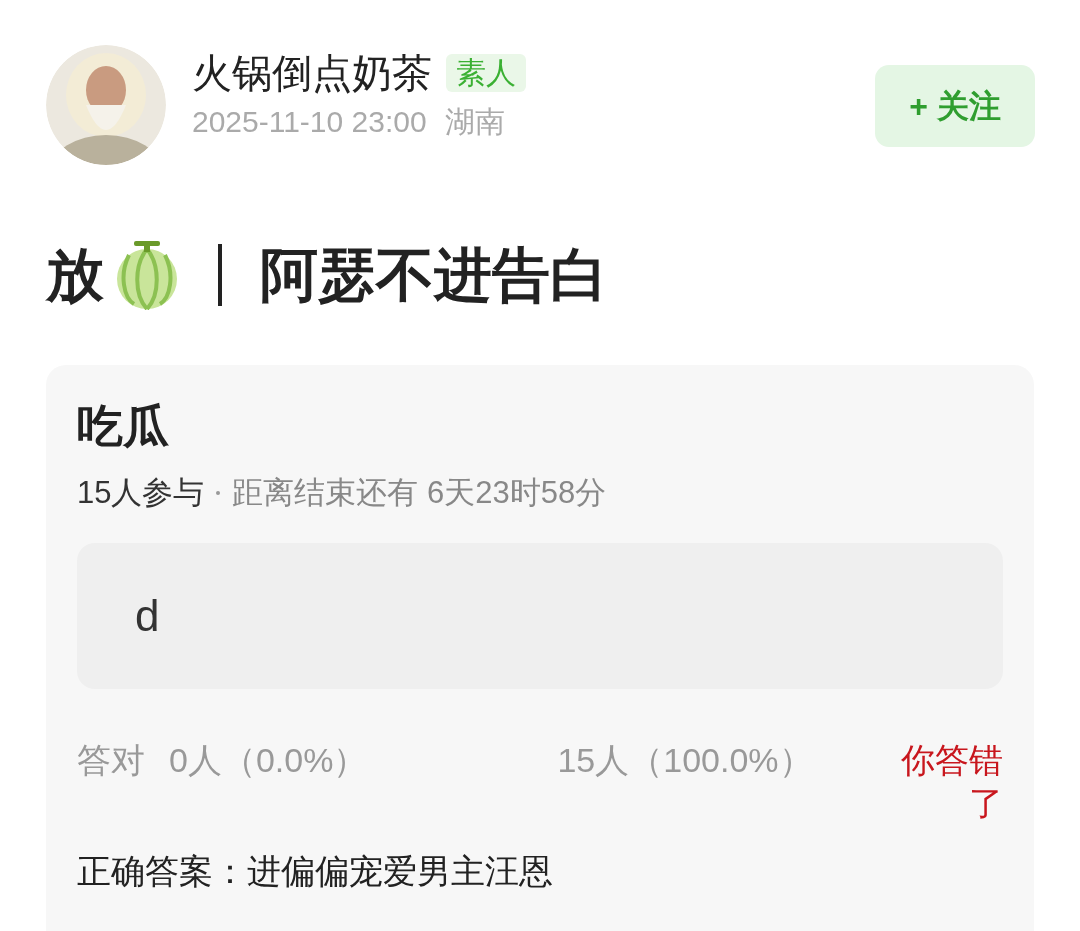 The width and height of the screenshot is (1080, 931). What do you see at coordinates (685, 760) in the screenshot?
I see `wrong-count: 15人（100.0%）` at bounding box center [685, 760].